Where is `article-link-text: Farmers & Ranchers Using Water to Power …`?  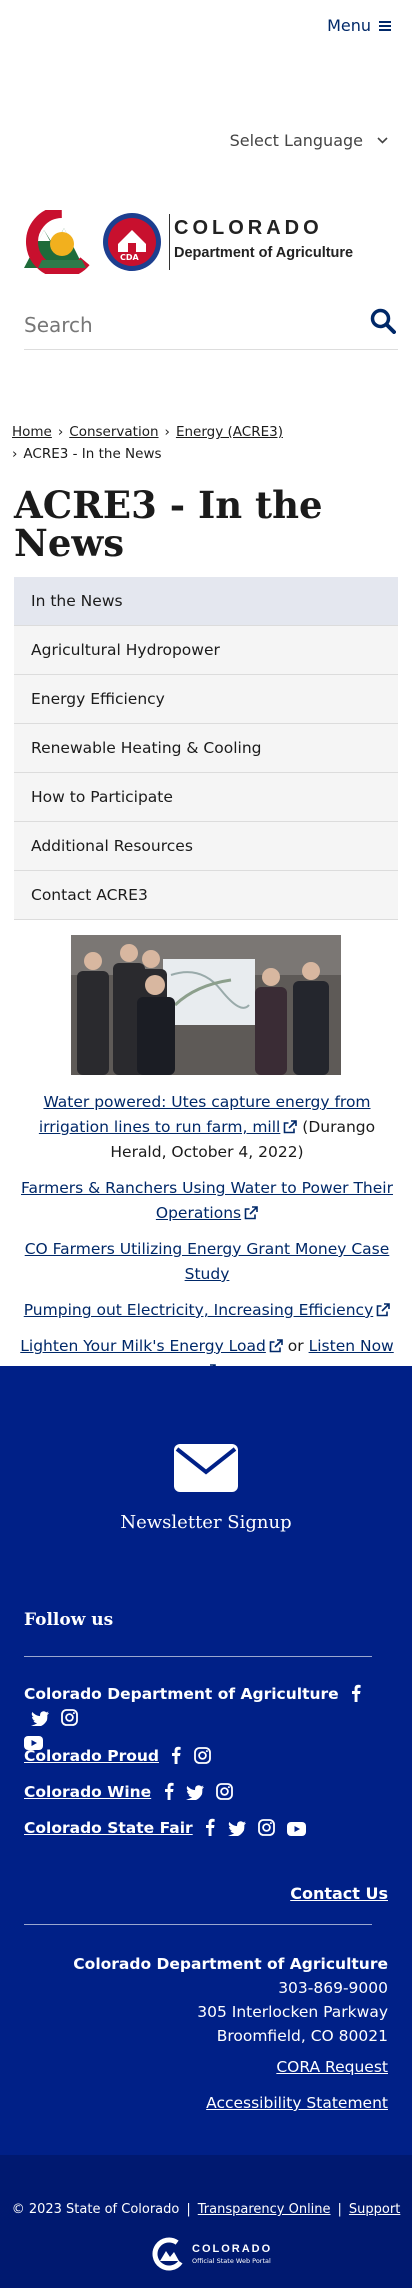 article-link-text: Farmers & Ranchers Using Water to Power … is located at coordinates (207, 1200).